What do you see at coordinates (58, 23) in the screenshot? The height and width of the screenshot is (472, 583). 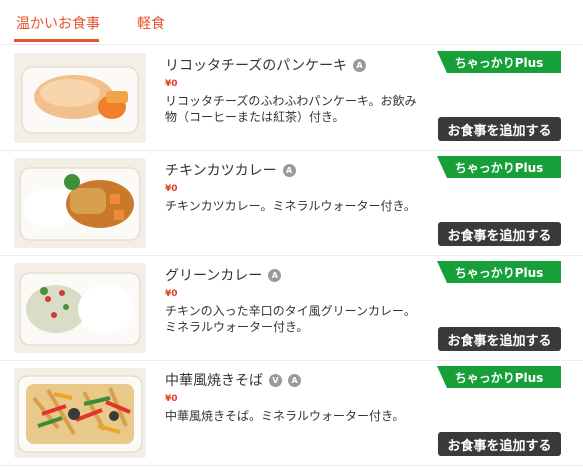 I see `tab-hot-meals: 温かいお食事` at bounding box center [58, 23].